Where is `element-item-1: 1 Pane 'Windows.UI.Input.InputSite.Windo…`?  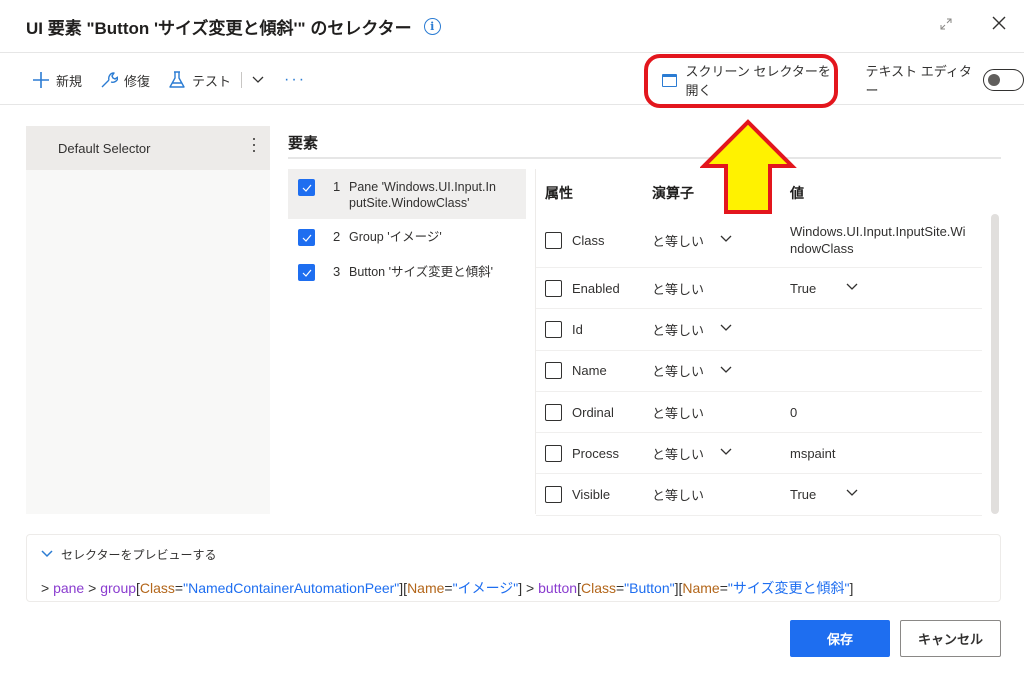
element-item-1: 1 Pane 'Windows.UI.Input.InputSite.Windo… is located at coordinates (407, 194).